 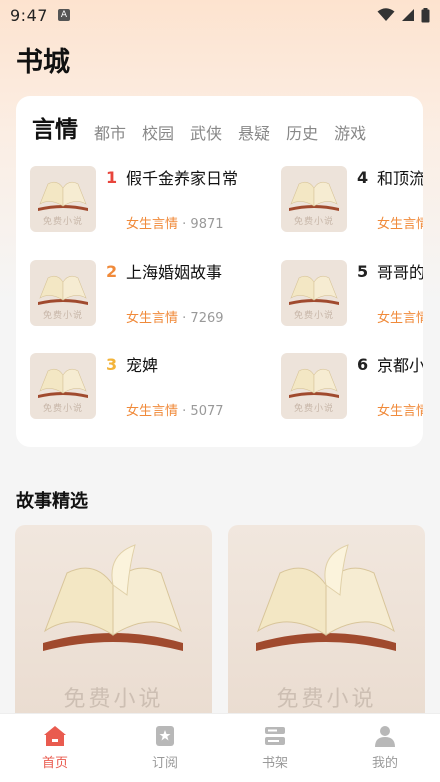 What do you see at coordinates (54, 763) in the screenshot?
I see `nav-label: 首页` at bounding box center [54, 763].